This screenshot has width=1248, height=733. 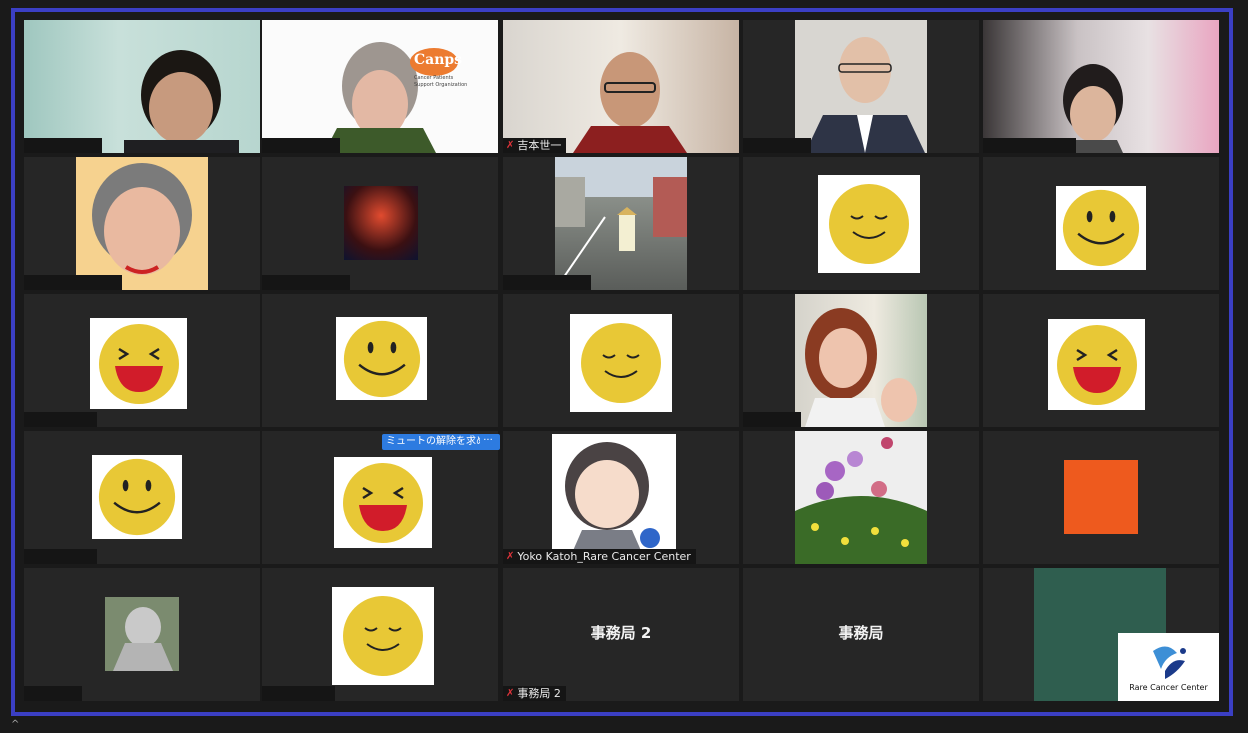 I want to click on orange-square-avatar, so click(x=1101, y=497).